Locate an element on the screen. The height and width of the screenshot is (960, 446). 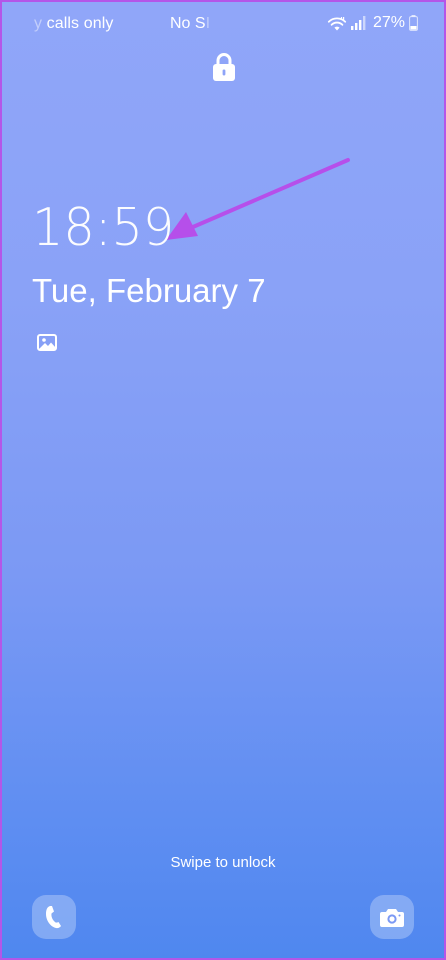
signal-icon is located at coordinates (358, 23).